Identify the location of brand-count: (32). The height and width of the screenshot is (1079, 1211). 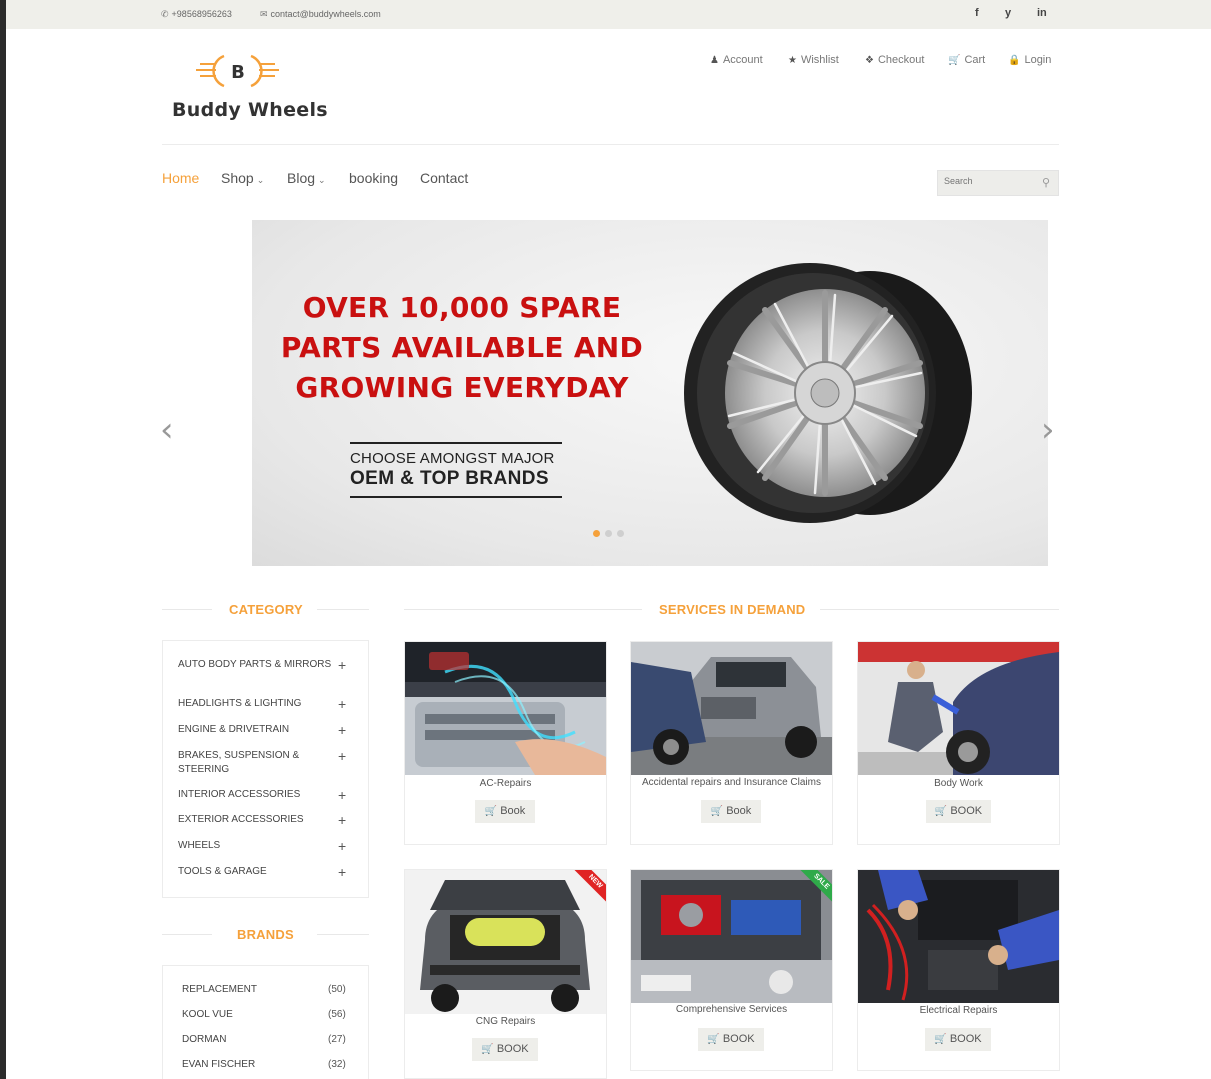
(337, 1064).